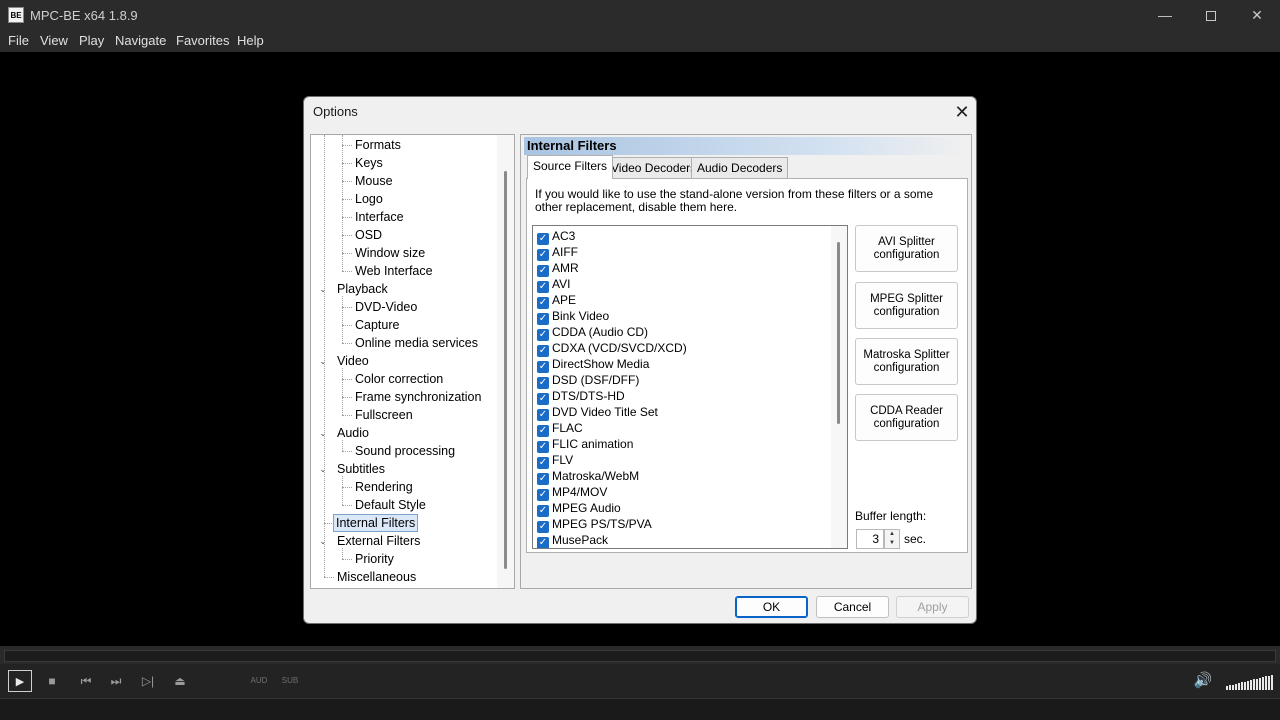  I want to click on tree-item: Keys, so click(369, 163).